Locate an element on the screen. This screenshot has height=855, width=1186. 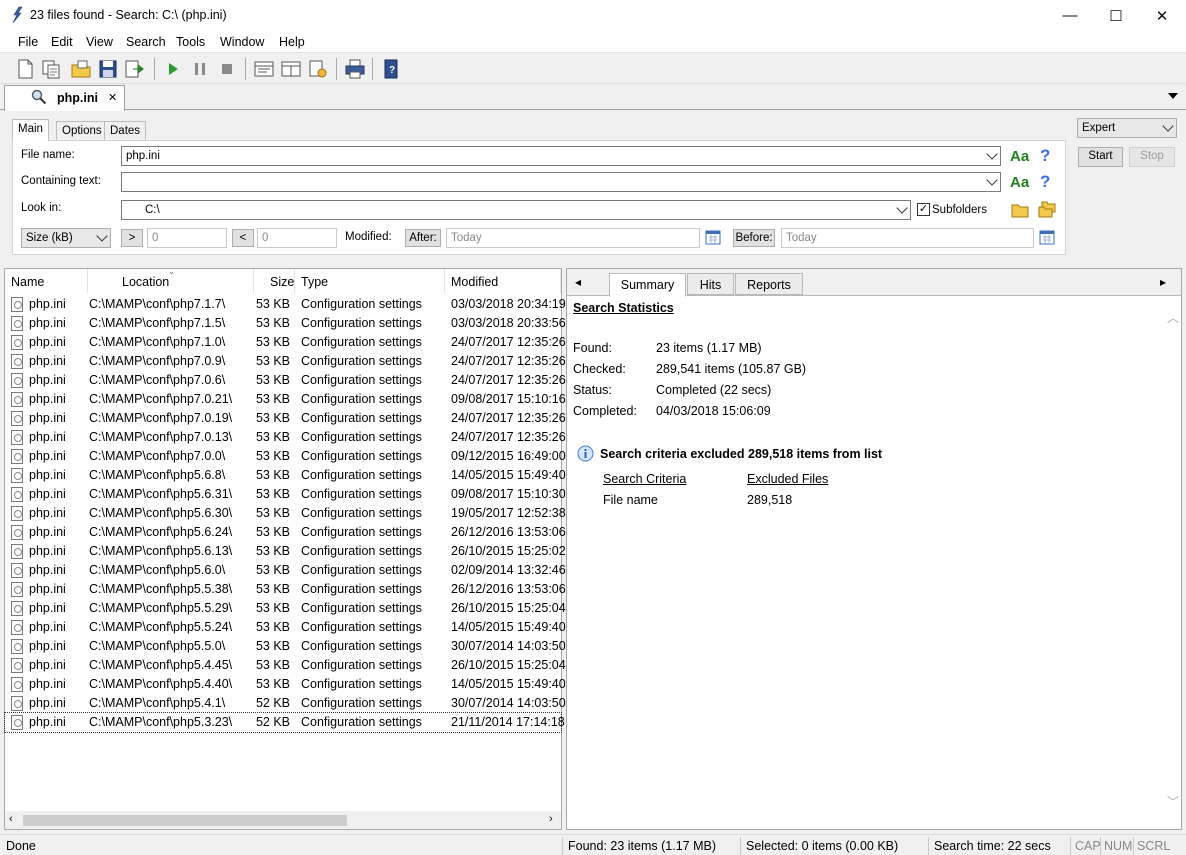
scrollbar-thumb is located at coordinates (185, 820).